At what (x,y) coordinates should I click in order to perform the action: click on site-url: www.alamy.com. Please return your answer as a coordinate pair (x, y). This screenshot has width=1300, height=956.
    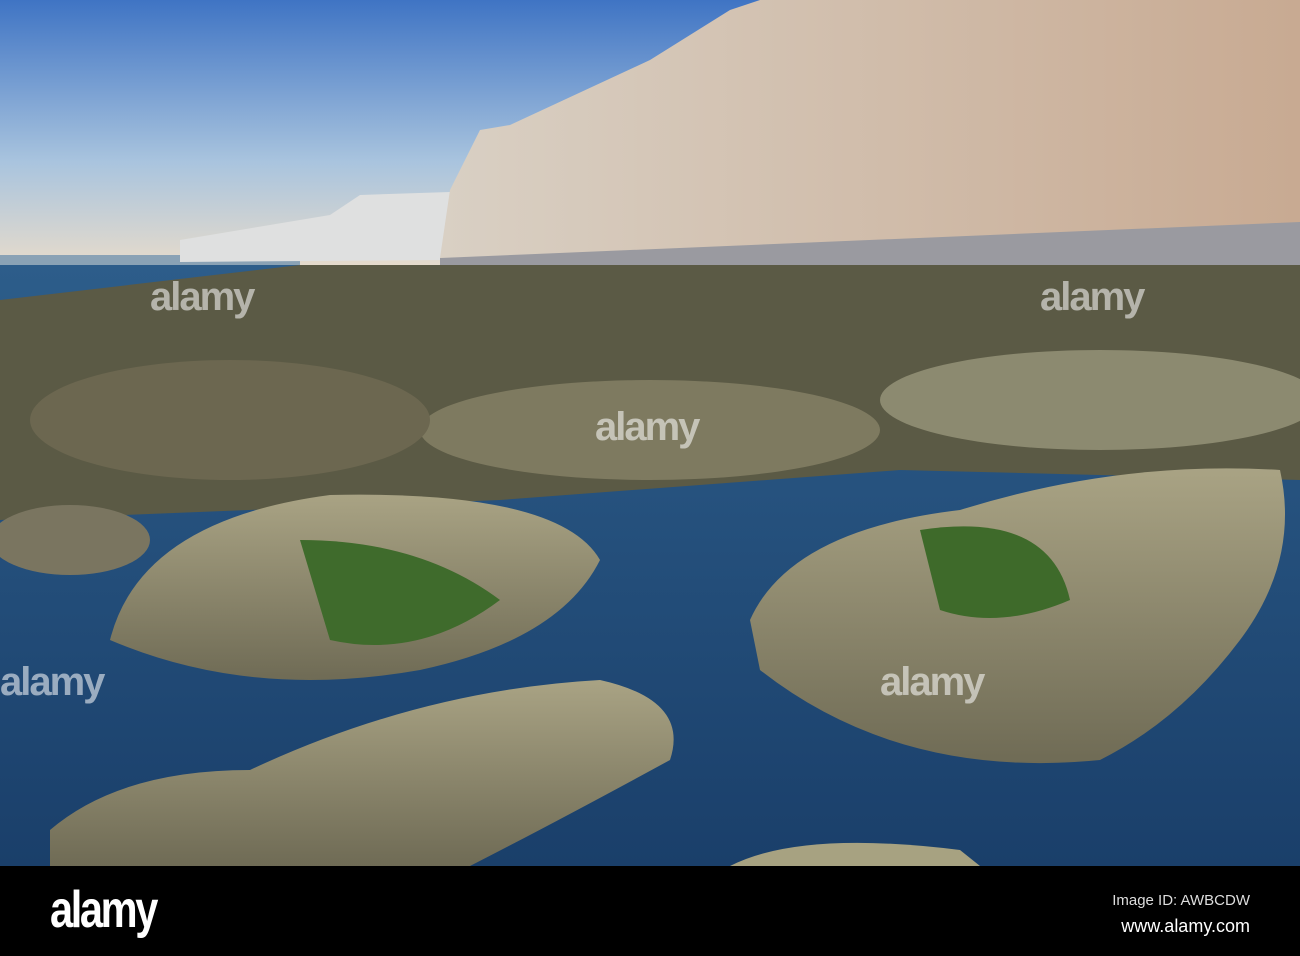
    Looking at the image, I should click on (1185, 926).